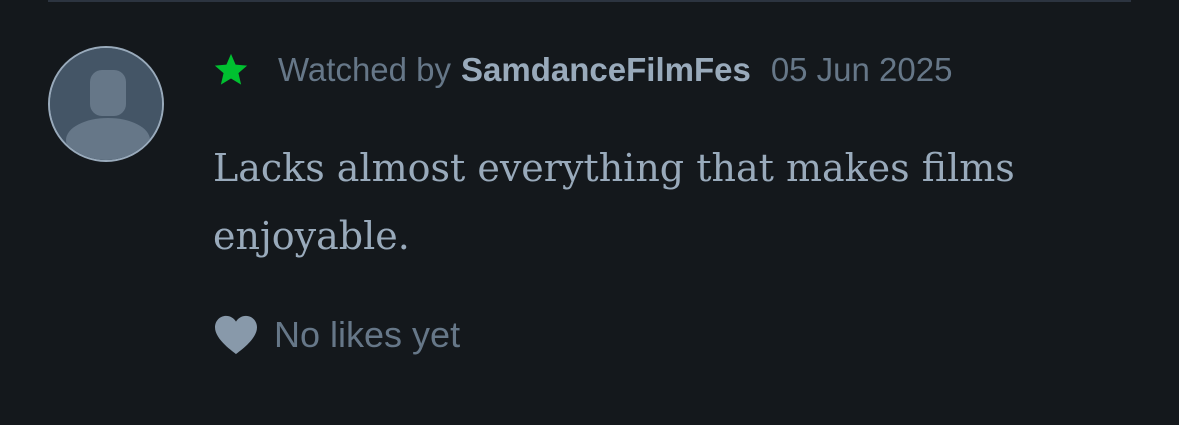  I want to click on like-button: No likes yet, so click(336, 335).